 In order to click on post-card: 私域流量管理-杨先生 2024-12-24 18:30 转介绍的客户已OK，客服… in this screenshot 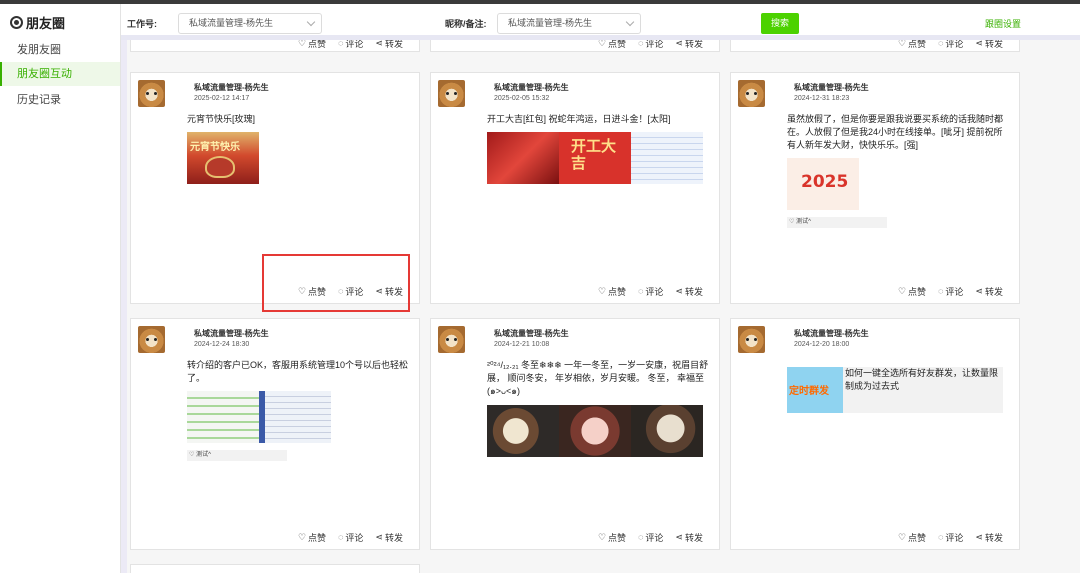, I will do `click(275, 434)`.